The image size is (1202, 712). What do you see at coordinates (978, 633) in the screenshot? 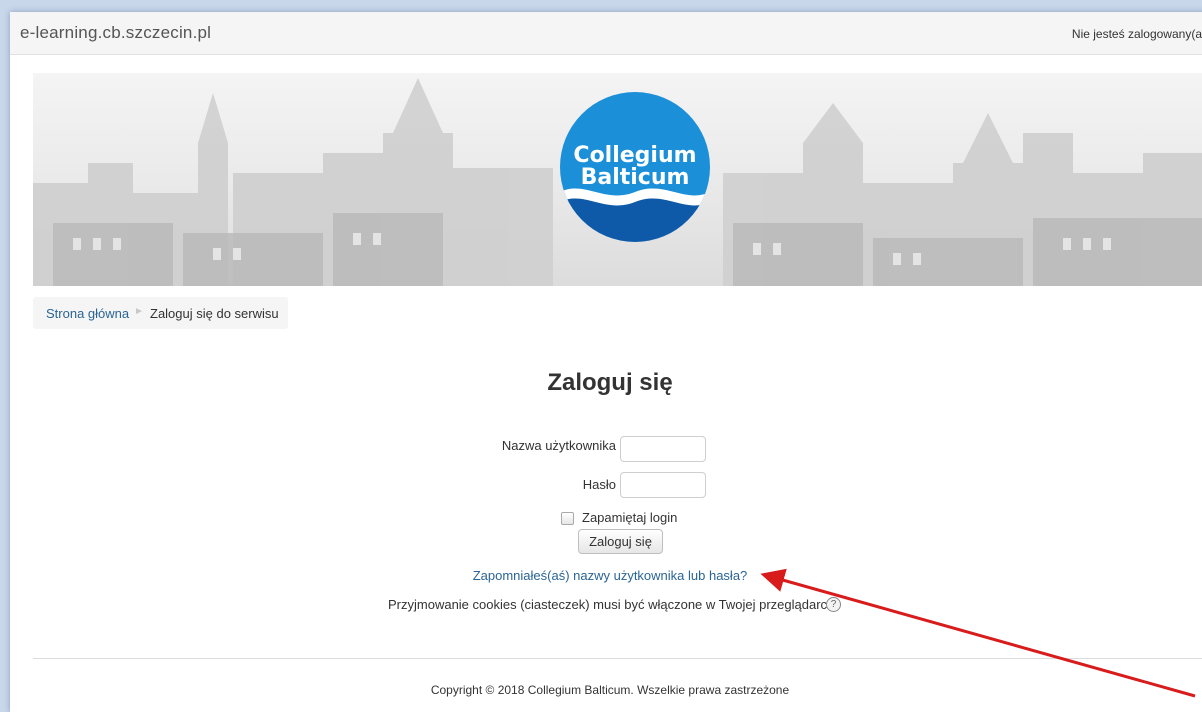
I see `arrow-annotation-icon` at bounding box center [978, 633].